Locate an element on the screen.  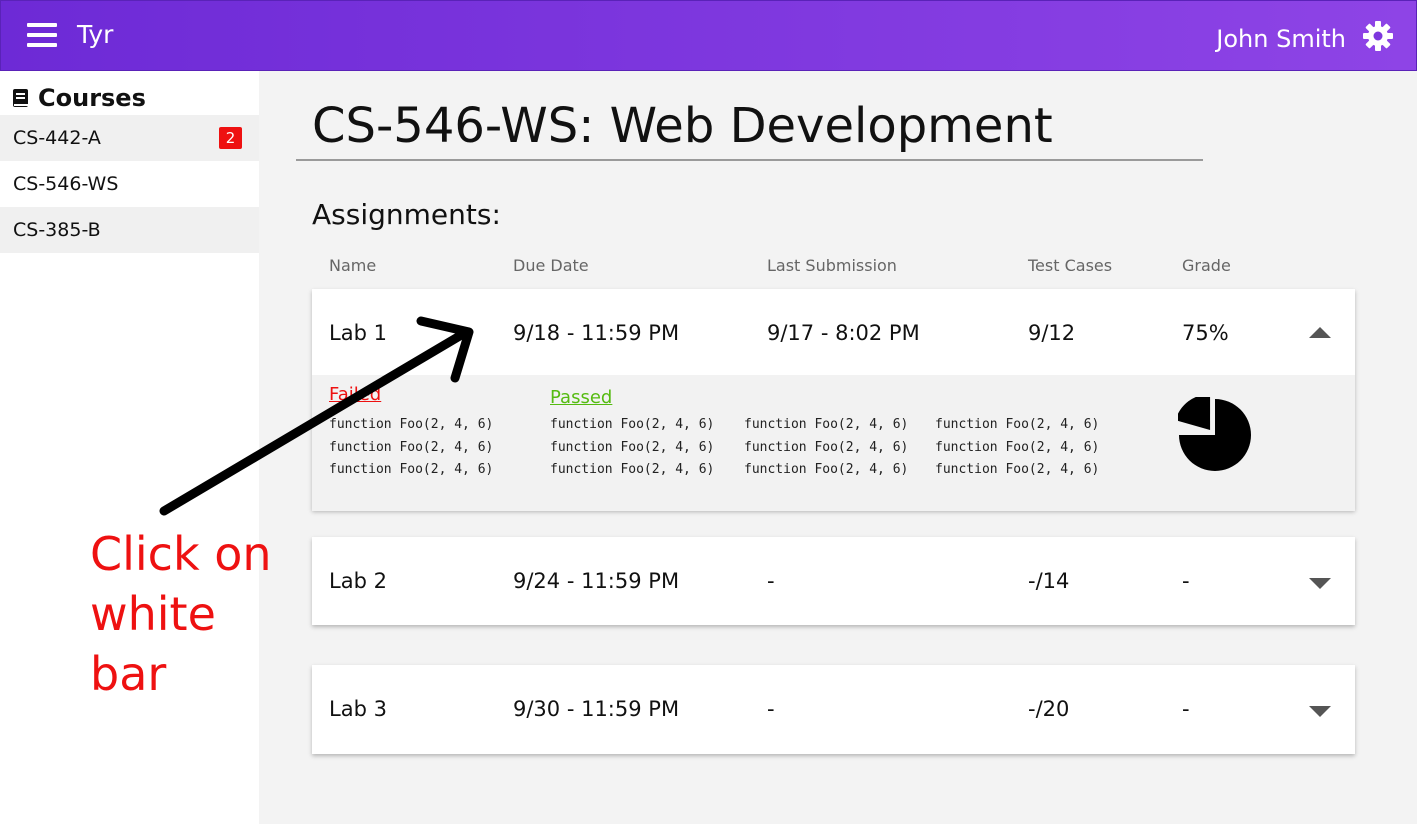
column-header-last-submission: Last Submission is located at coordinates (832, 265).